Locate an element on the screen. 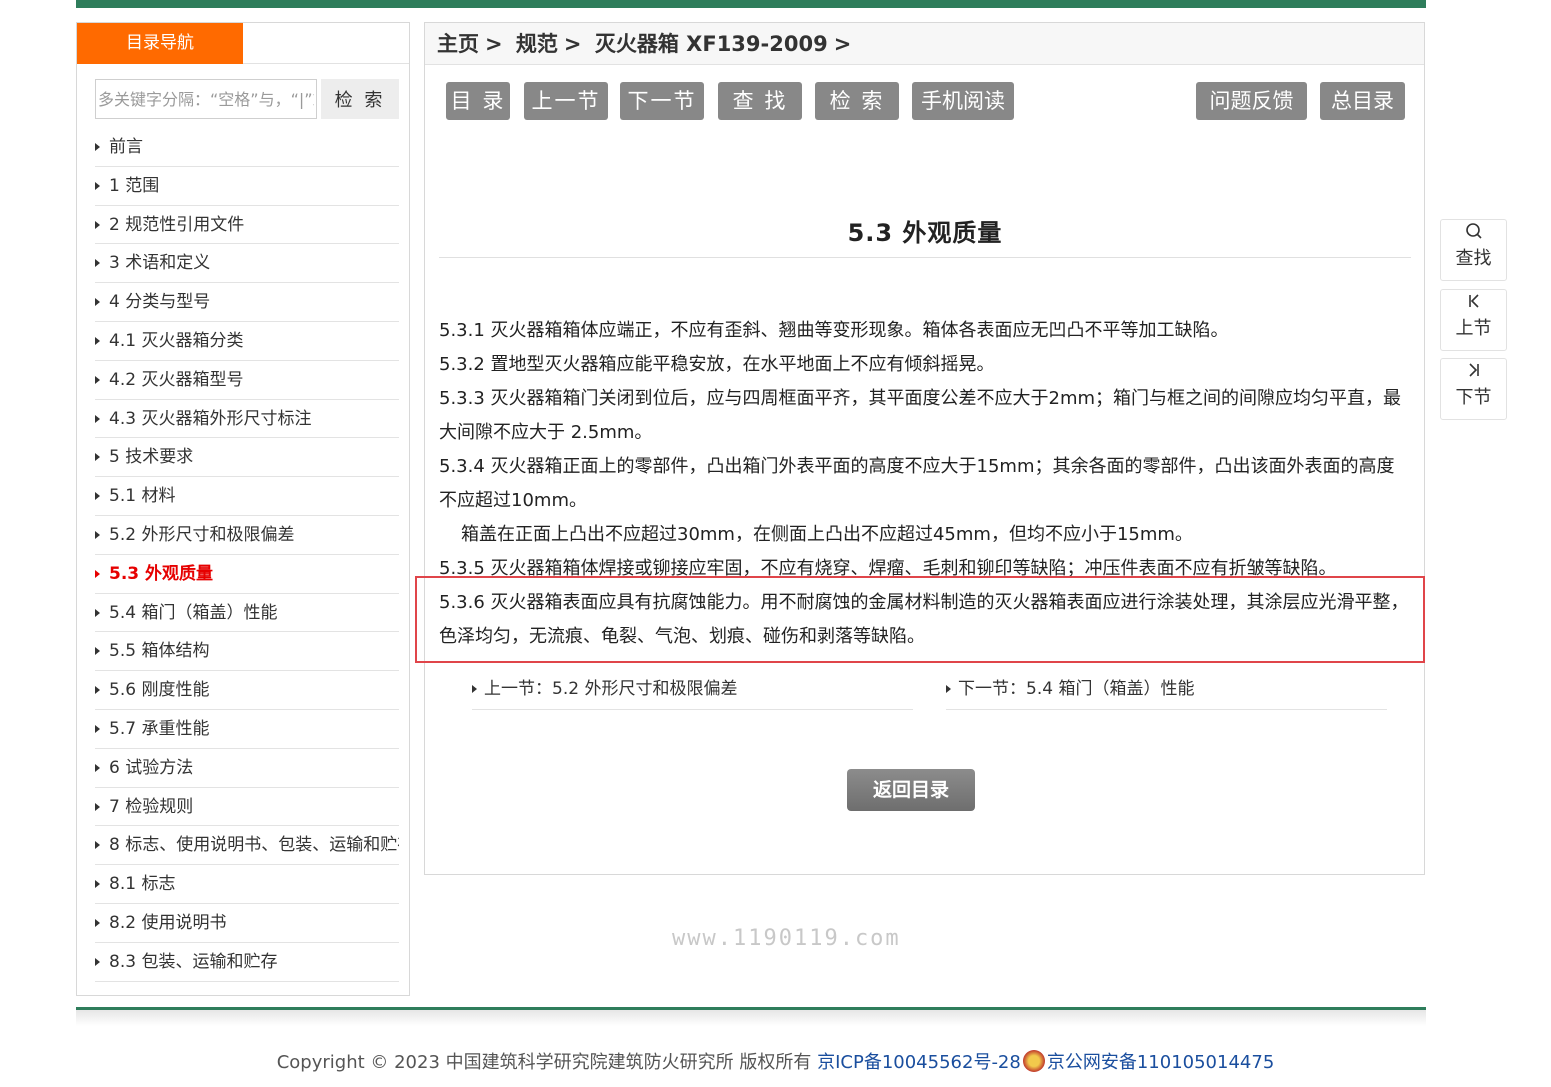  toc-item: 8.2 使用说明书 is located at coordinates (247, 923).